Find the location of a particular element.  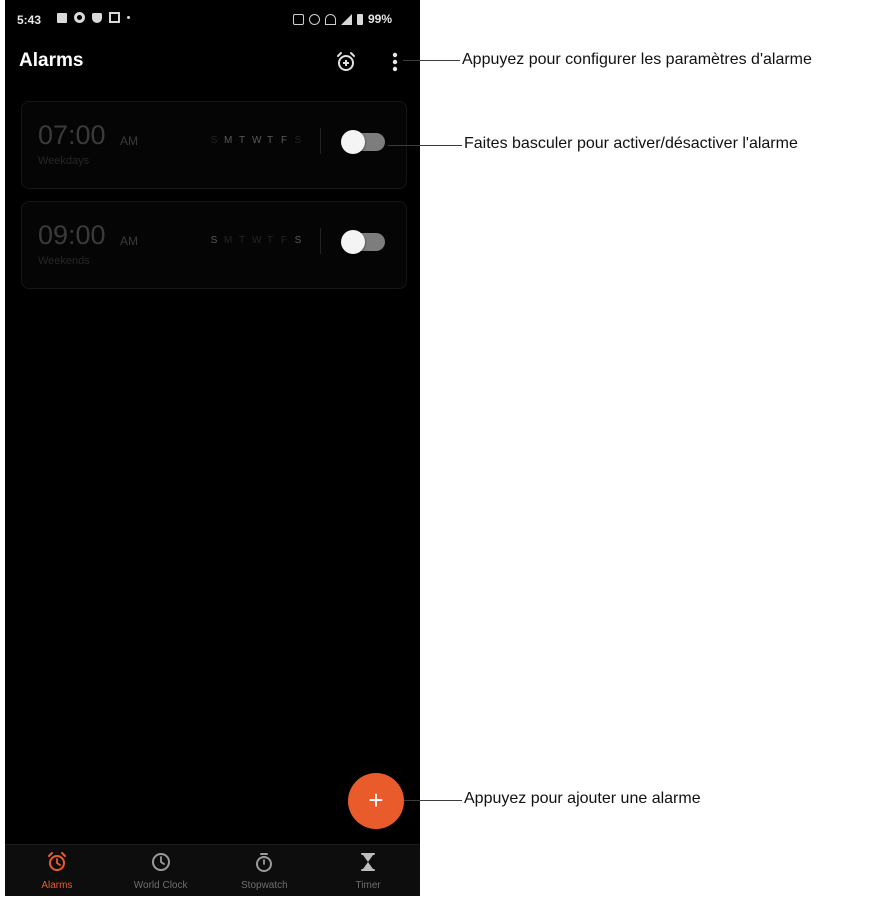

wifi-icon is located at coordinates (330, 19).